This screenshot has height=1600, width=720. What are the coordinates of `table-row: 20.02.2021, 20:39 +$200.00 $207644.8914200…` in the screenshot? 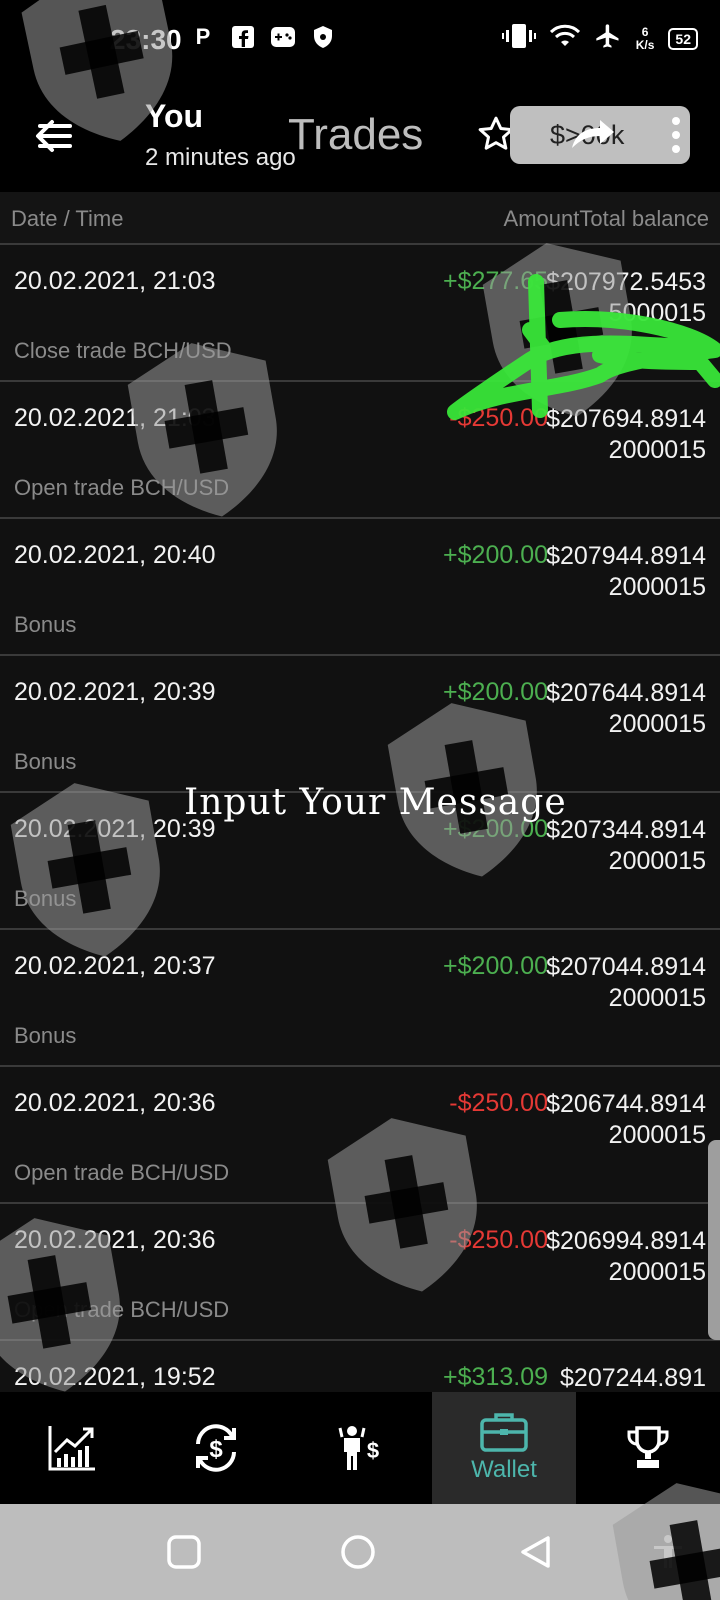 It's located at (360, 724).